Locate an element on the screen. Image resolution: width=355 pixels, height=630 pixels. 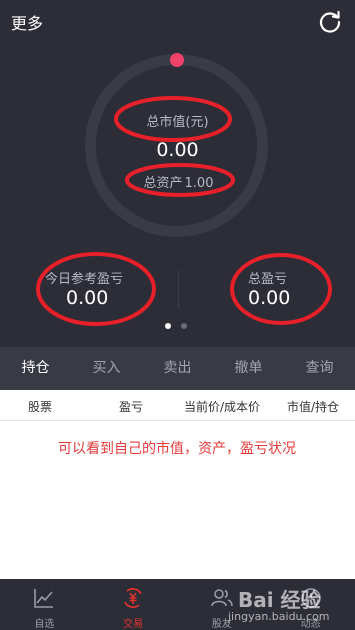
nav-trade-label: 交易 is located at coordinates (133, 624).